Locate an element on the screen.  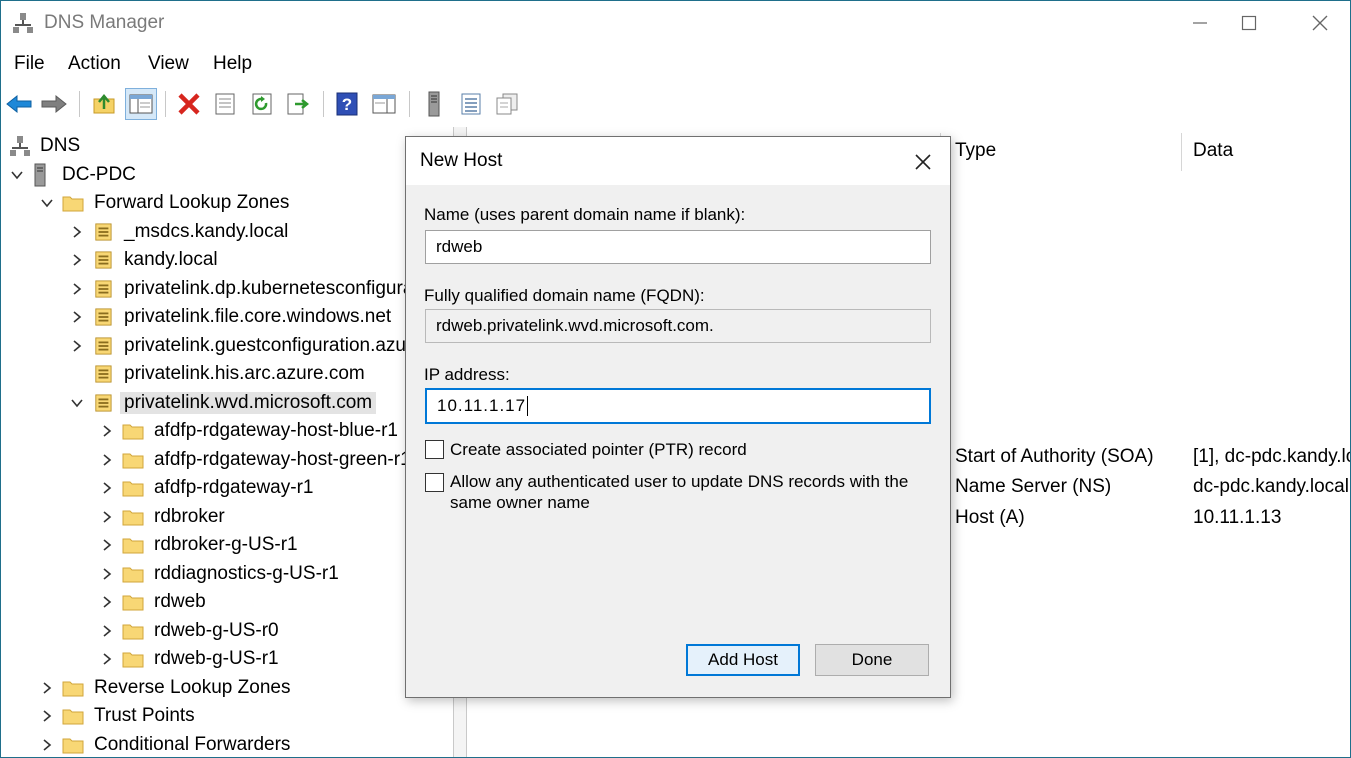
tree-item-subzone: rdweb-g-US-r0 is located at coordinates (189, 631).